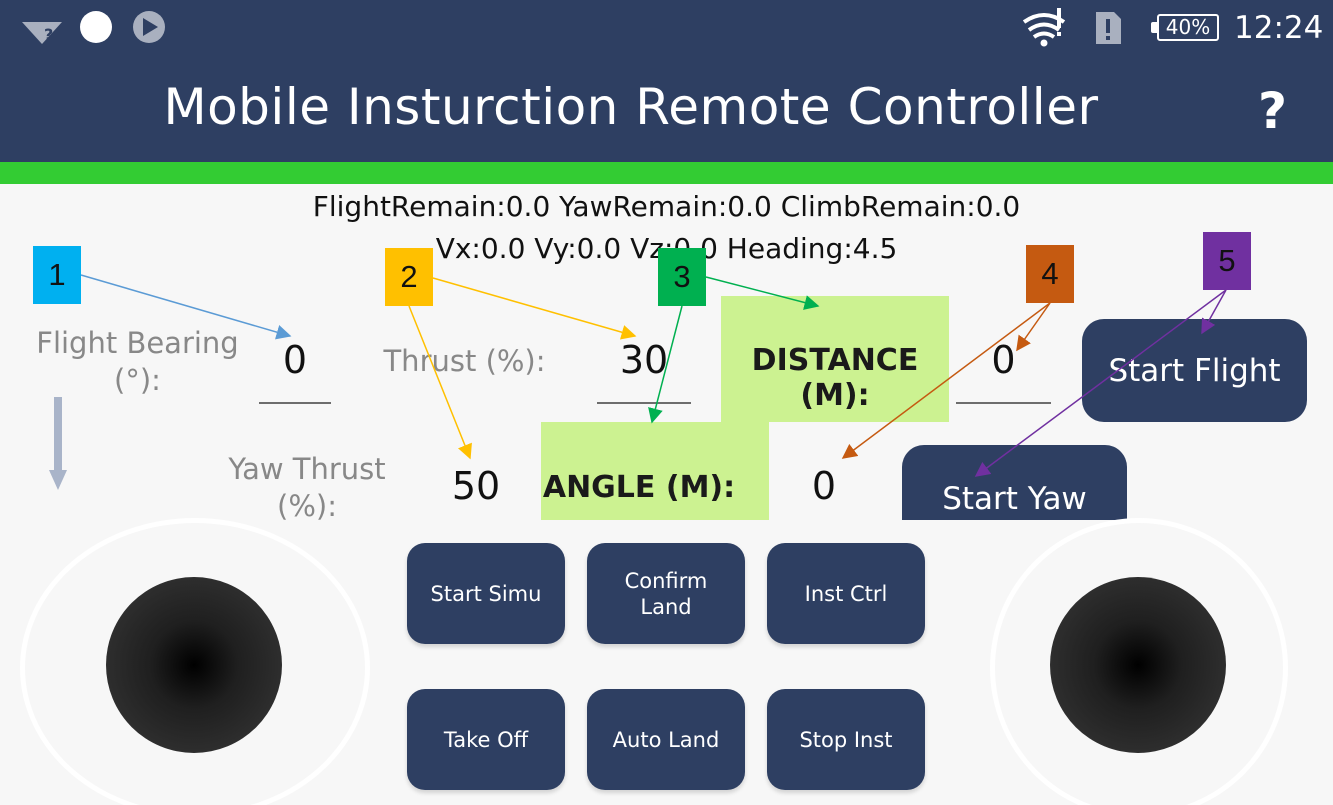 This screenshot has height=805, width=1333. I want to click on flight-bearing-label: Flight Bearing (°):, so click(137, 361).